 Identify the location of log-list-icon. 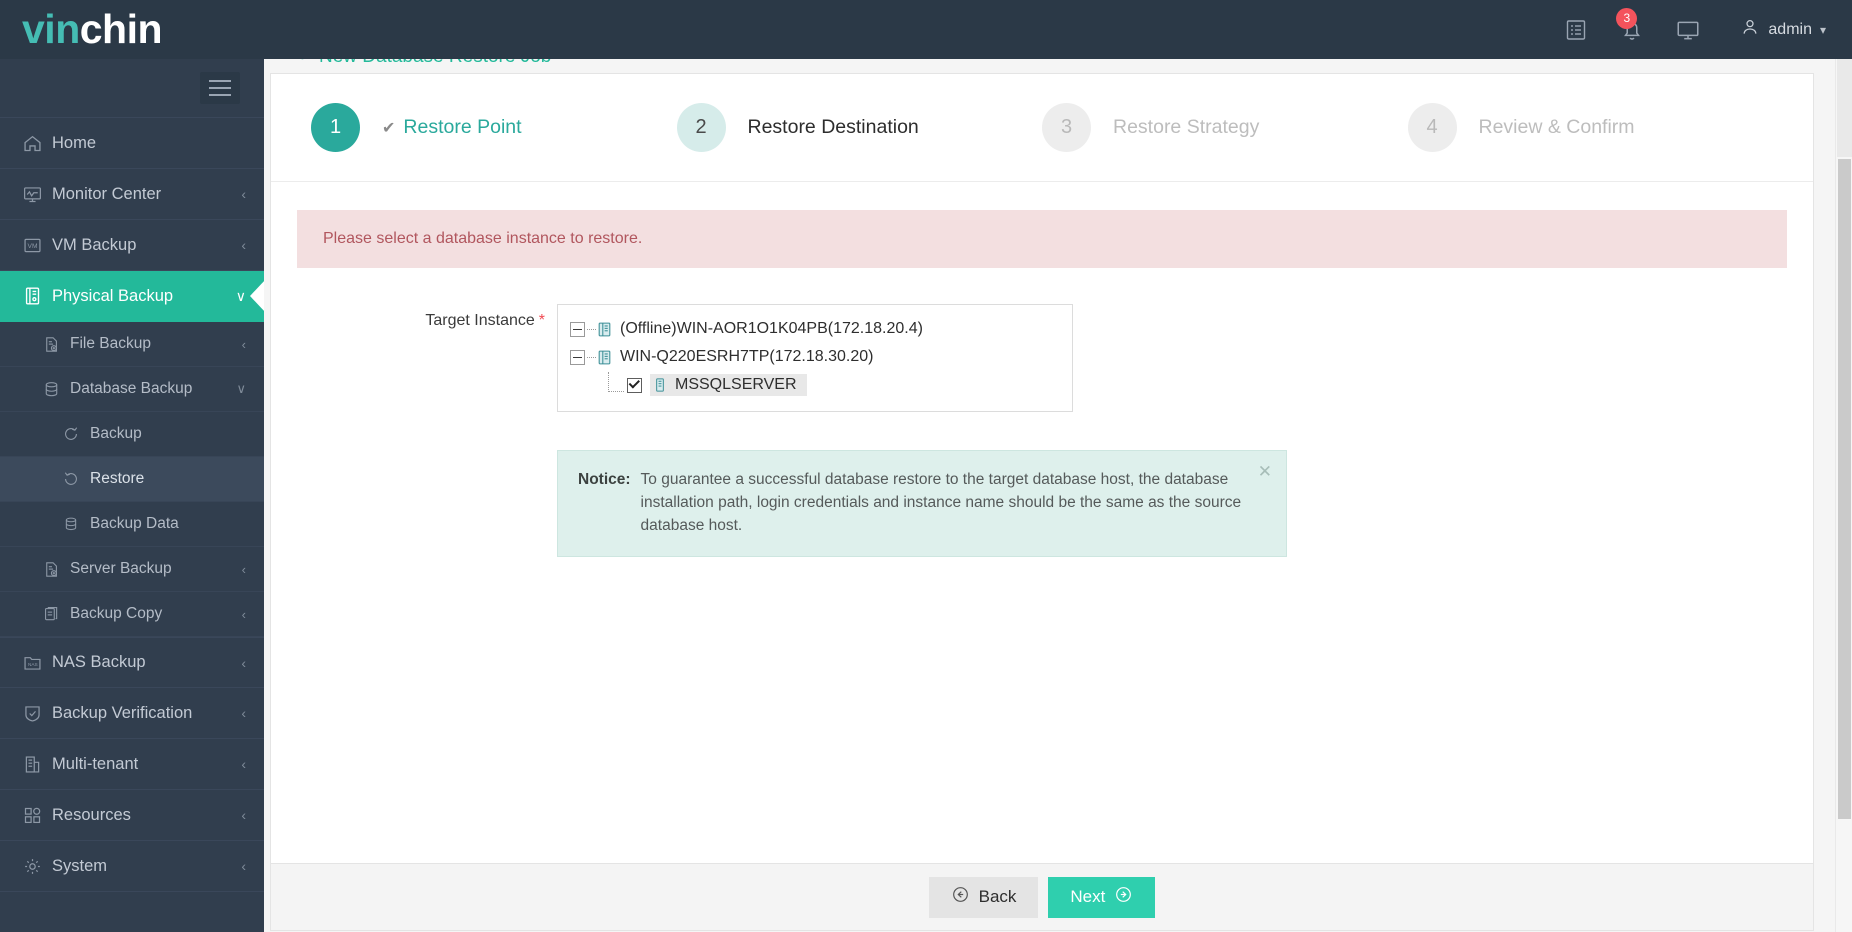
(1576, 29).